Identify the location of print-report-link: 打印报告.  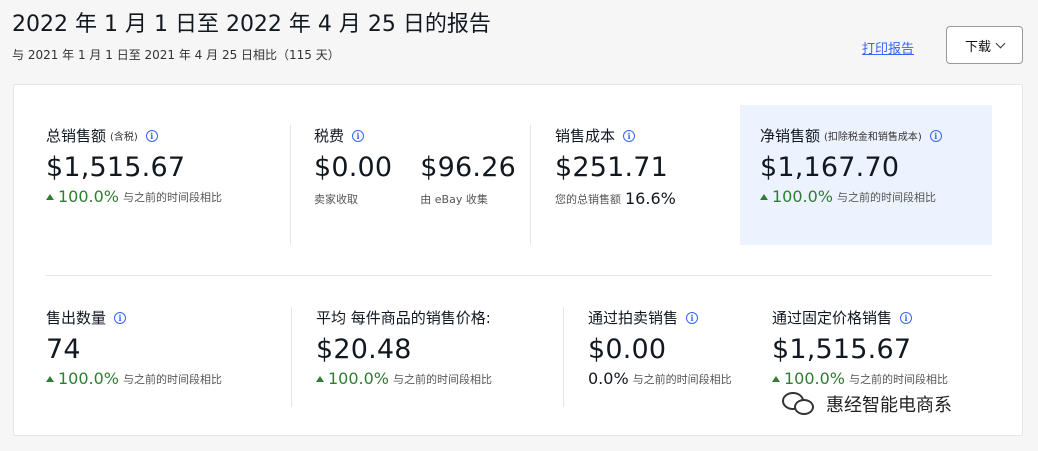
(888, 47).